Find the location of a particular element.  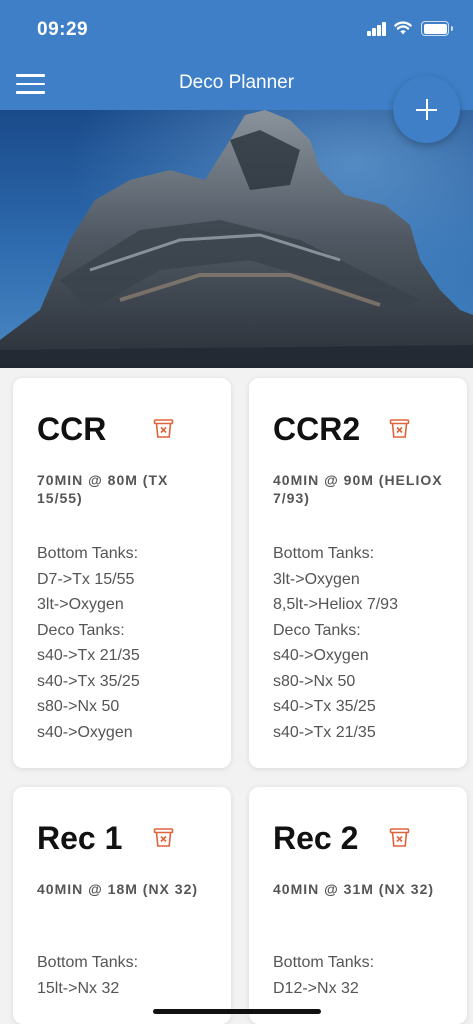

tank-line: D7->Tx 15/55 is located at coordinates (86, 579).